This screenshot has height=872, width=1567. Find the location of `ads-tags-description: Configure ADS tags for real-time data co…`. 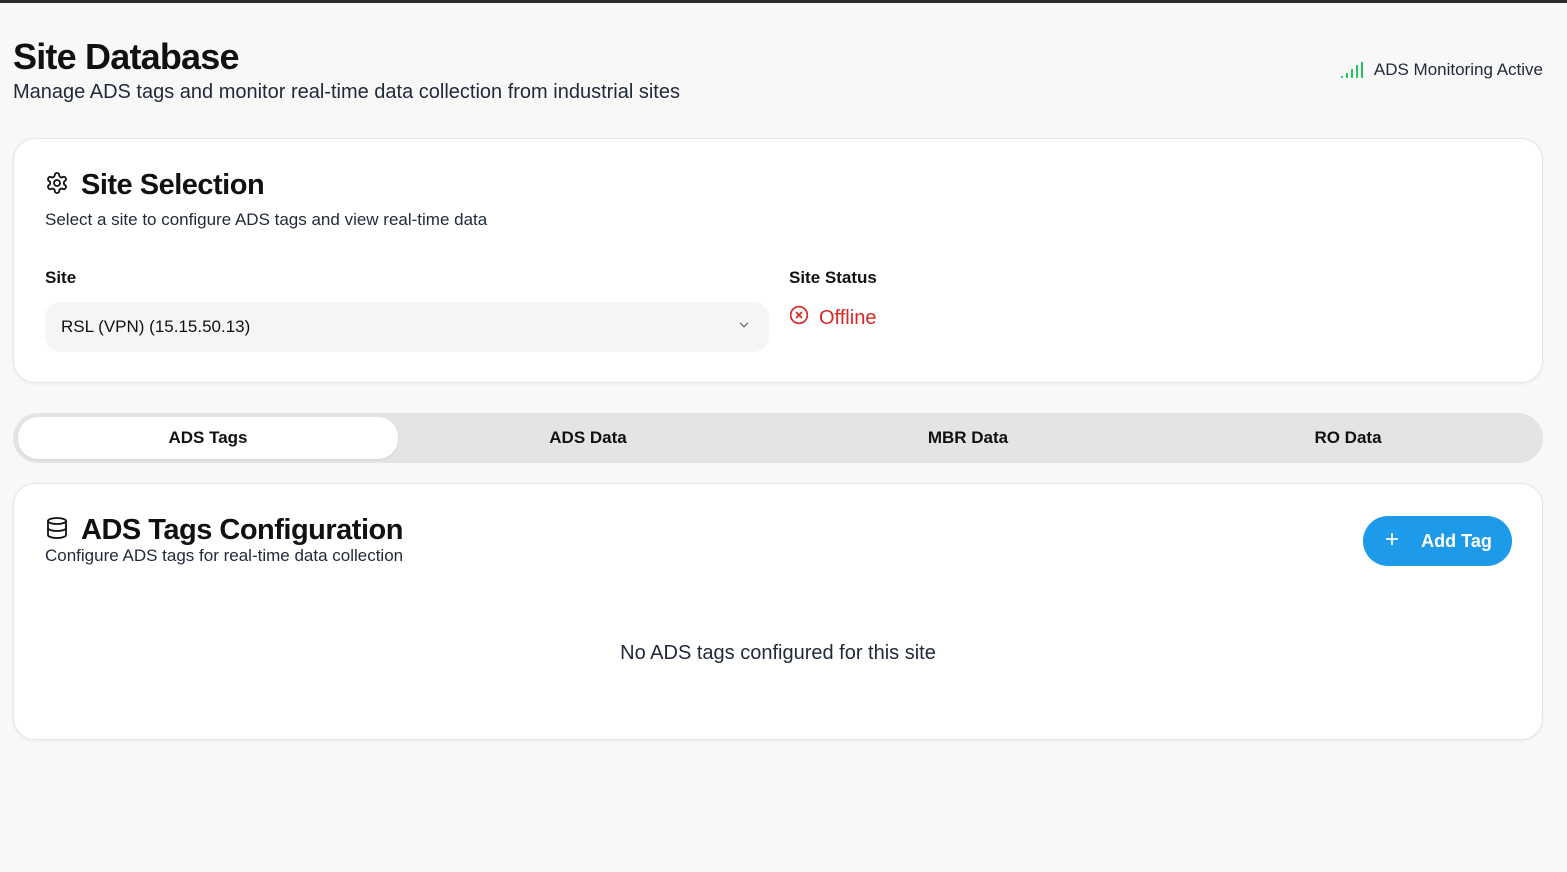

ads-tags-description: Configure ADS tags for real-time data co… is located at coordinates (224, 555).